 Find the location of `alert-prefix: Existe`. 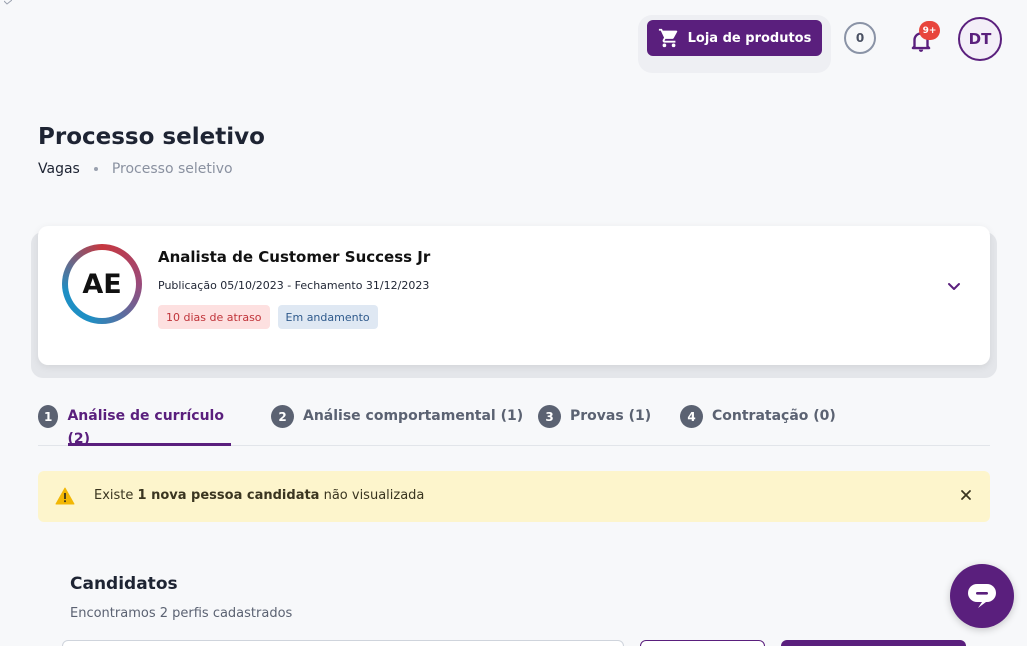

alert-prefix: Existe is located at coordinates (116, 495).